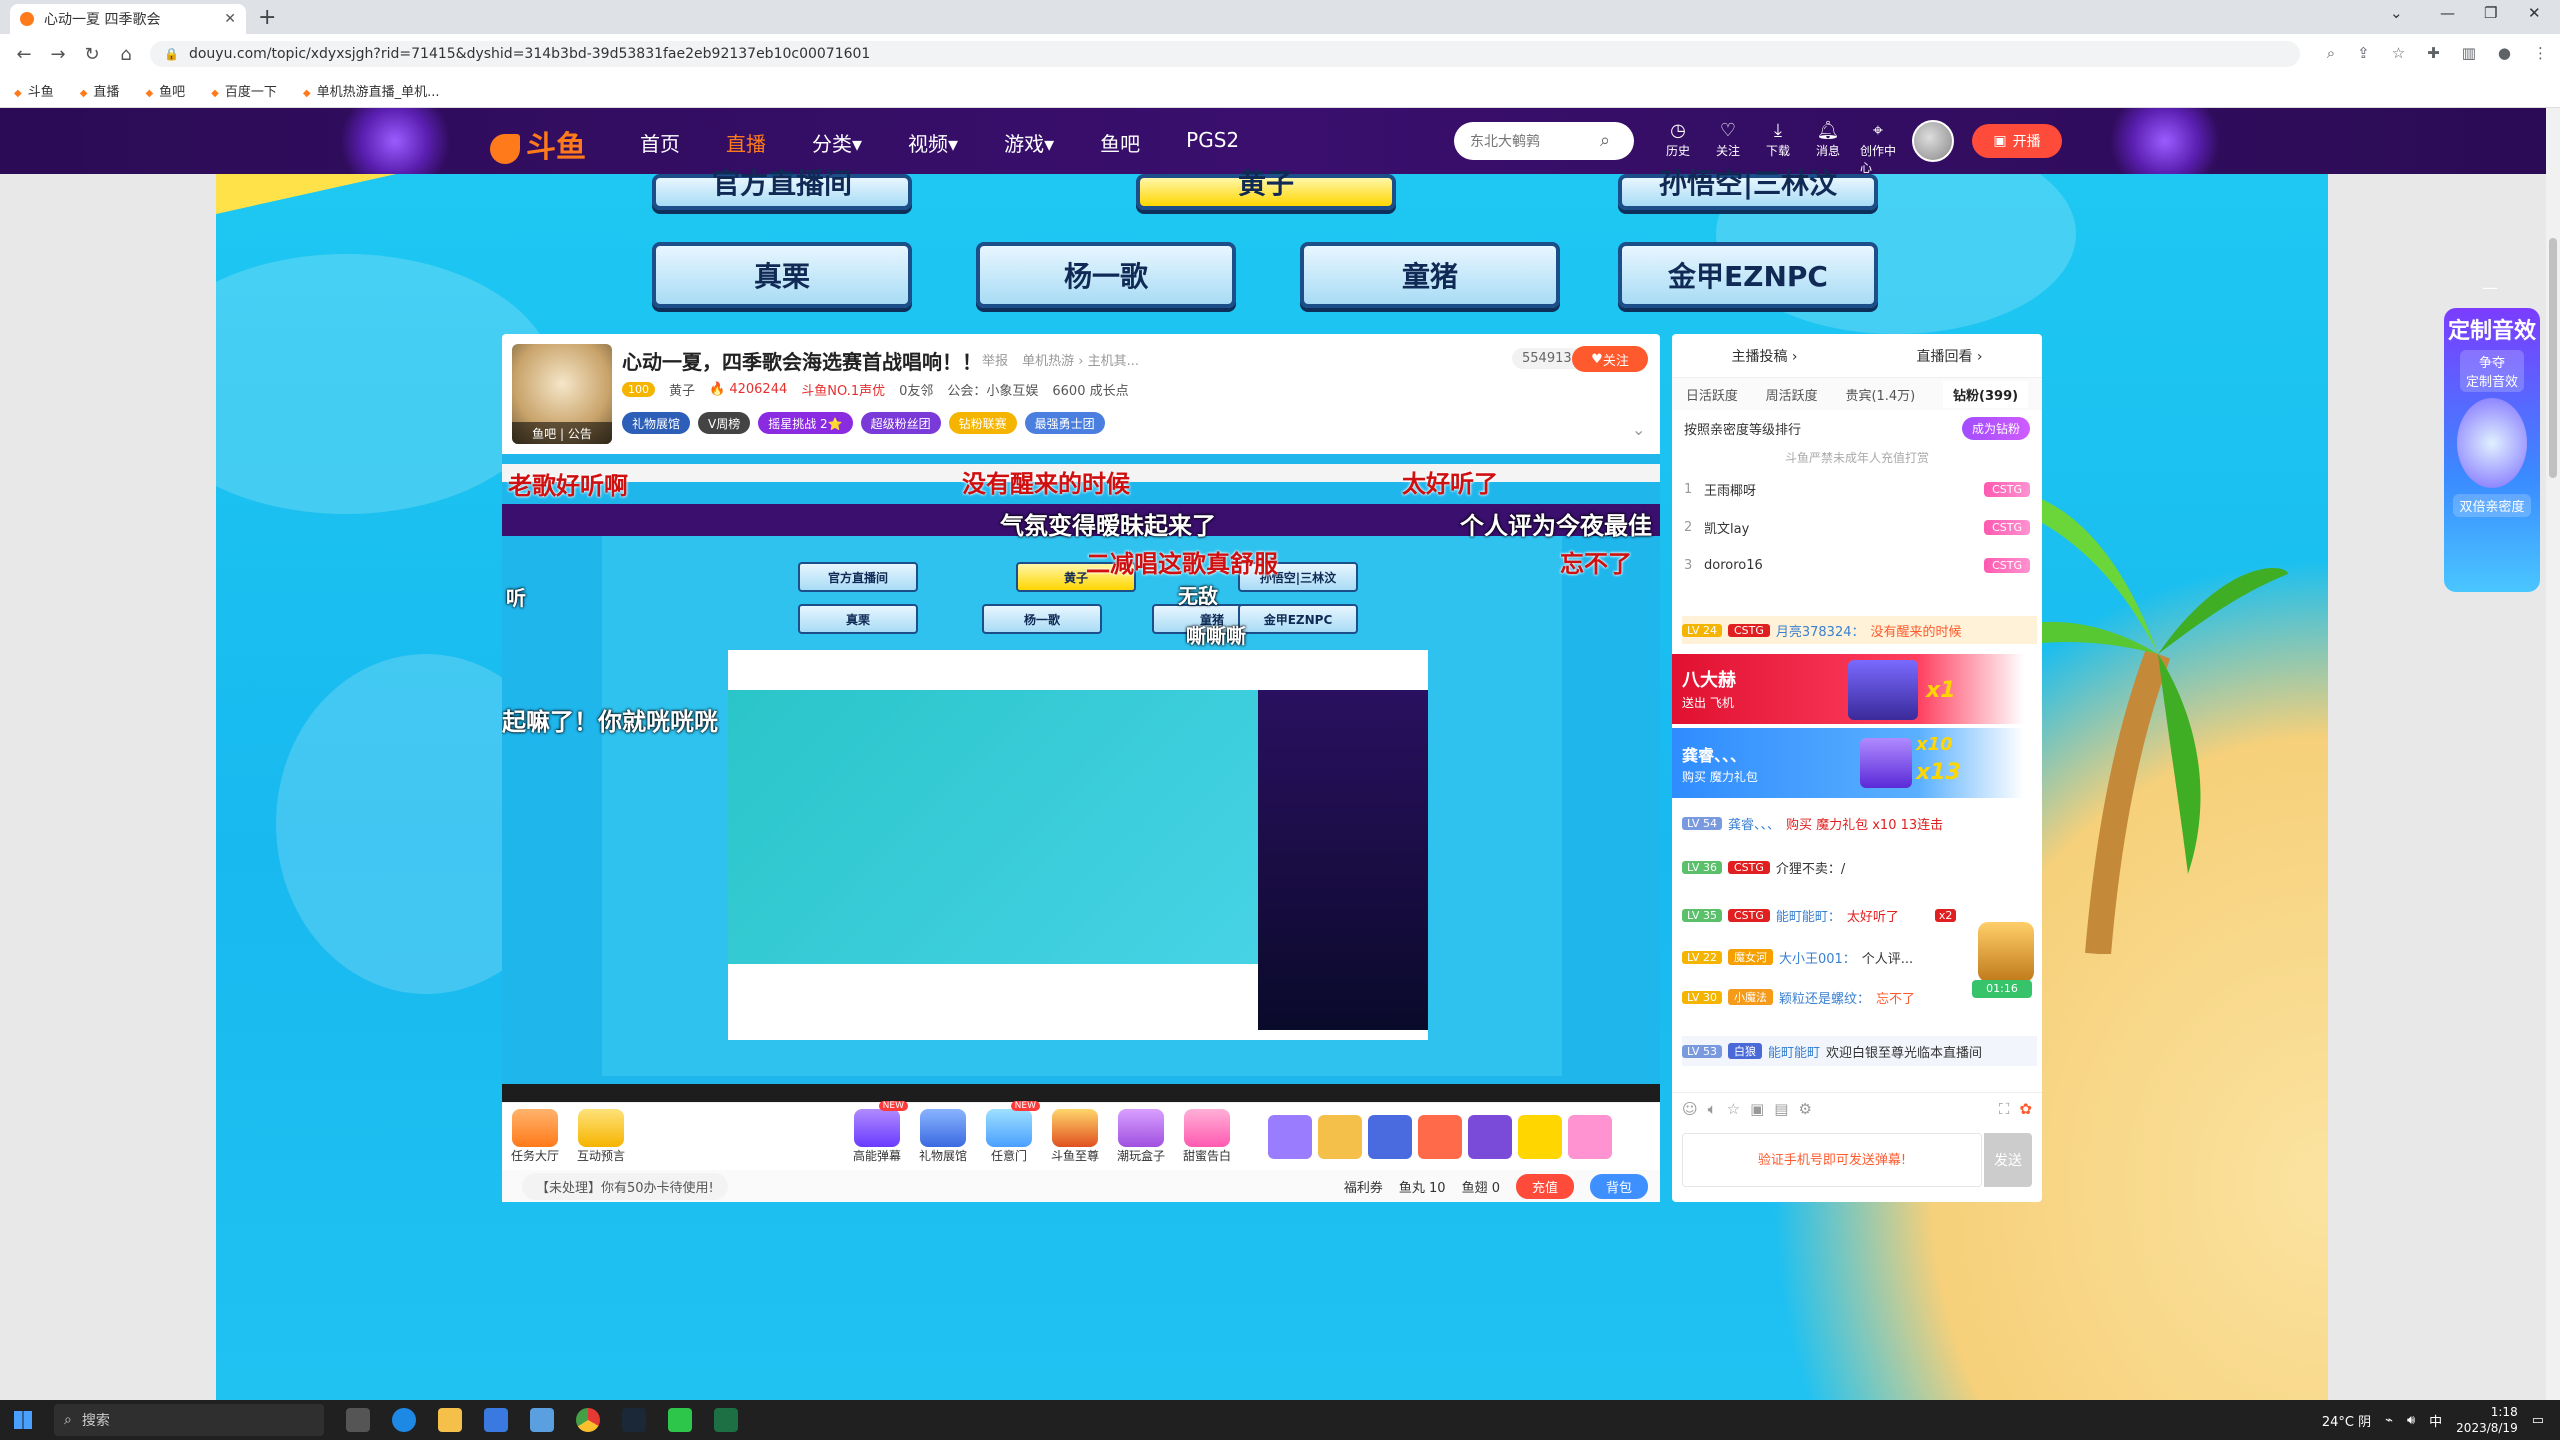  Describe the element at coordinates (724, 423) in the screenshot. I see `weekly-rank-badge: V周榜` at that location.